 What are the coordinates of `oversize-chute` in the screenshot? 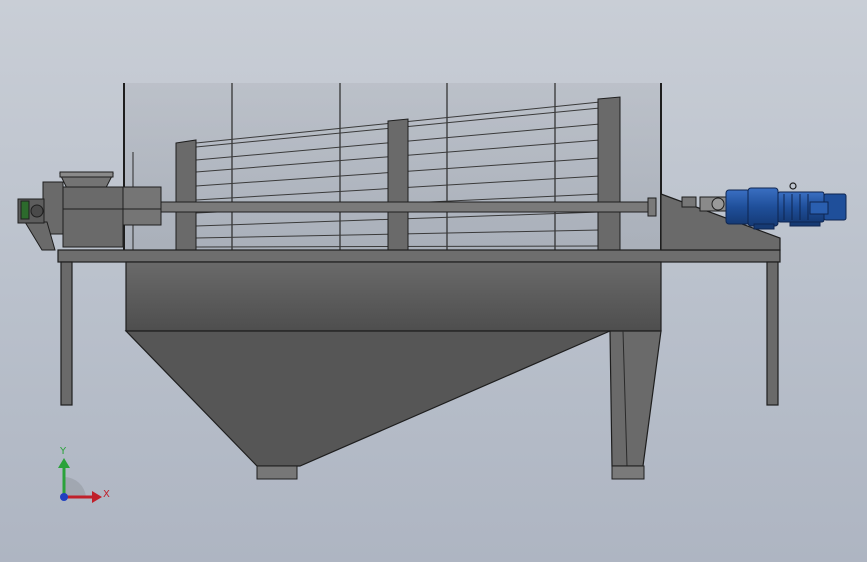 It's located at (635, 405).